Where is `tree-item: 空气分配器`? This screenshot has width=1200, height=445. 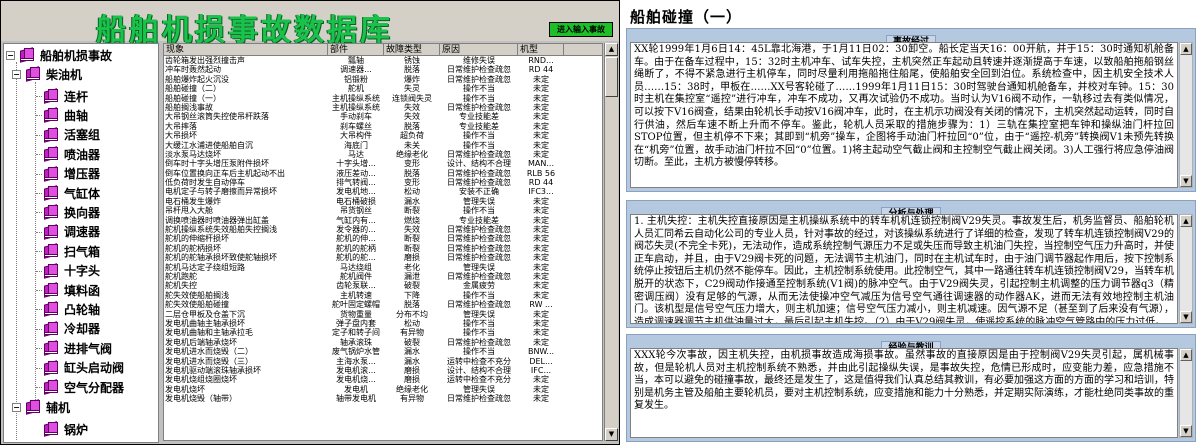
tree-item: 空气分配器 is located at coordinates (80, 387).